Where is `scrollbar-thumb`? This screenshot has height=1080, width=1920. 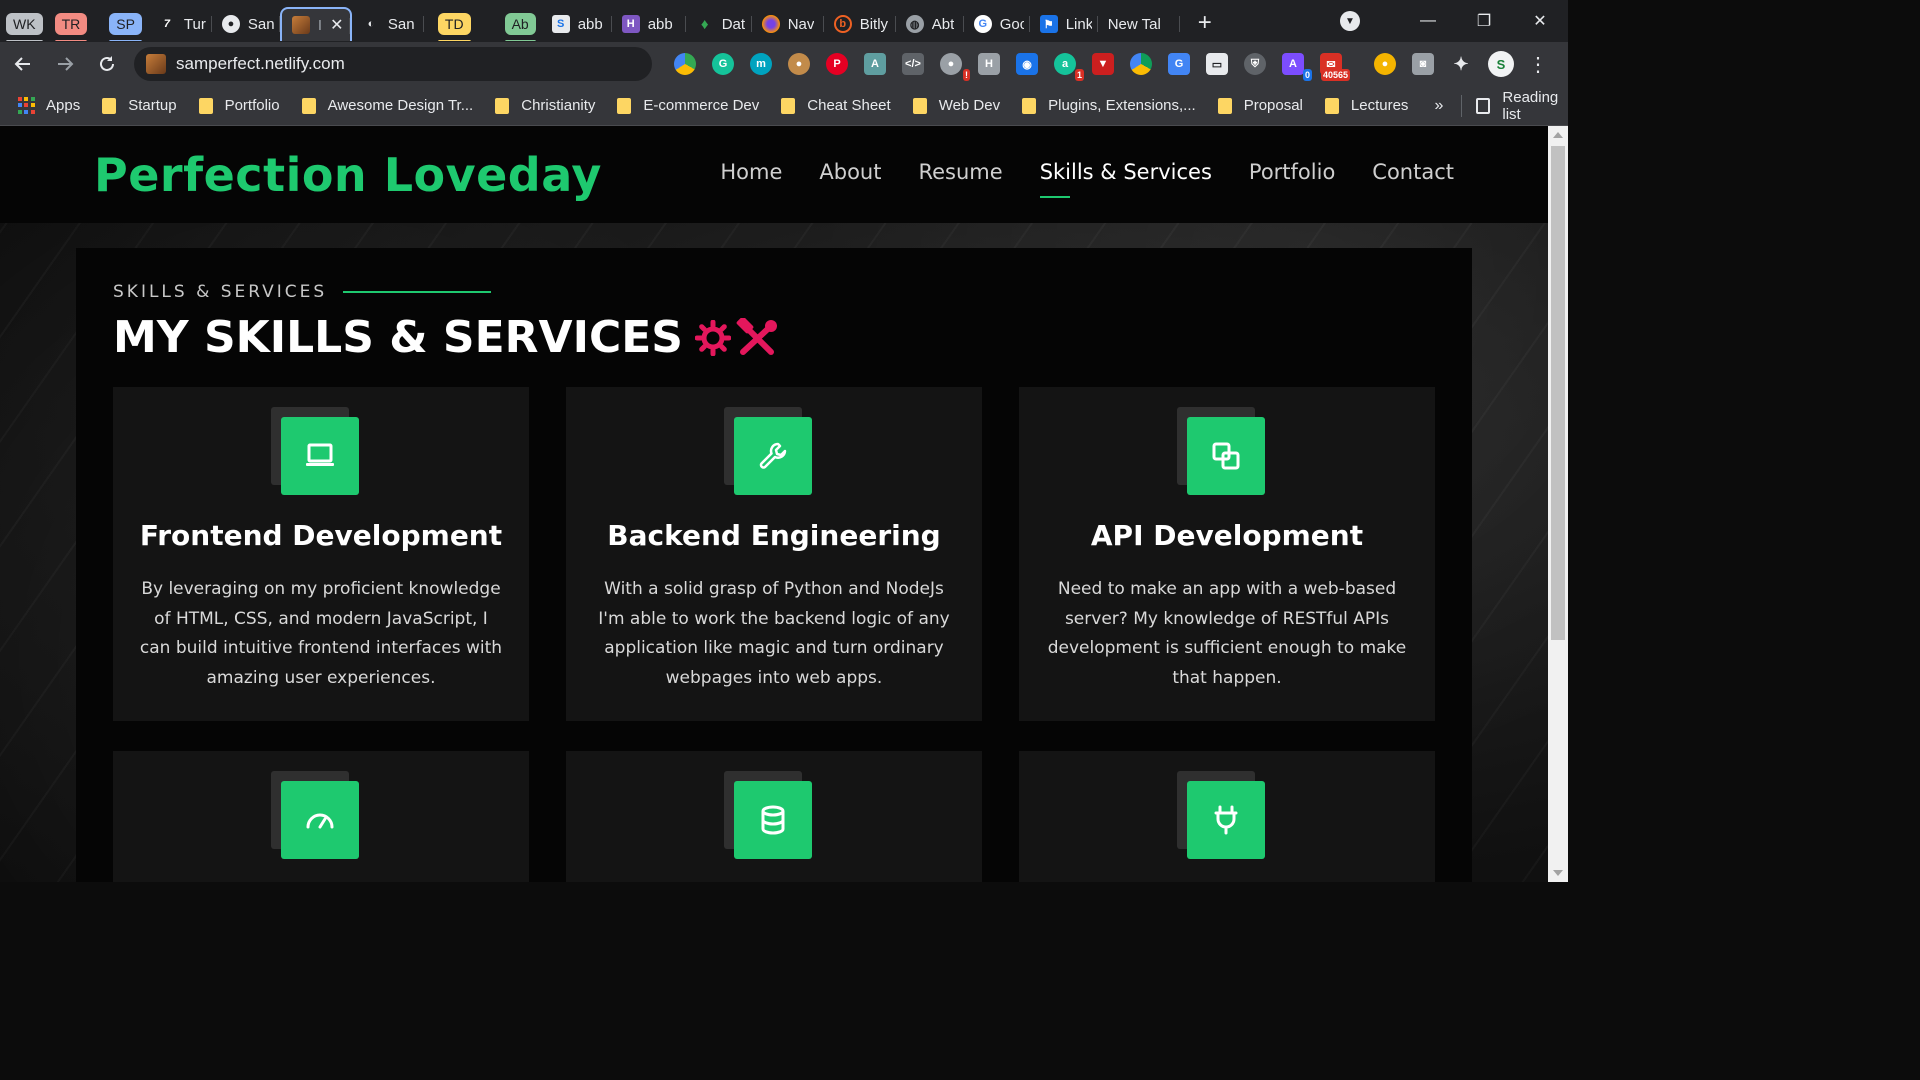 scrollbar-thumb is located at coordinates (1558, 393).